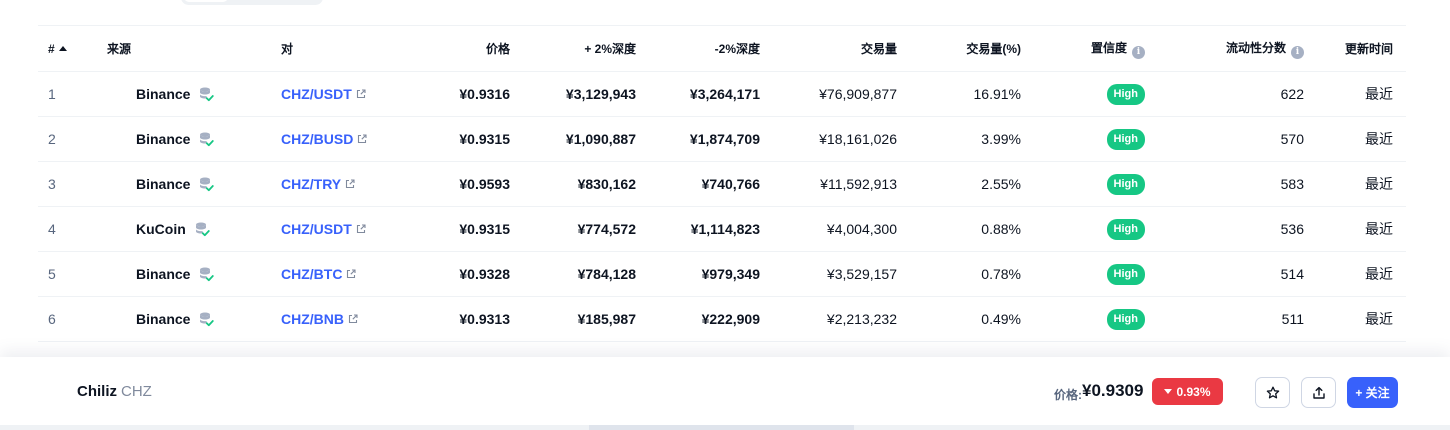 The height and width of the screenshot is (430, 1450). I want to click on liquidity-cell: 514, so click(1292, 274).